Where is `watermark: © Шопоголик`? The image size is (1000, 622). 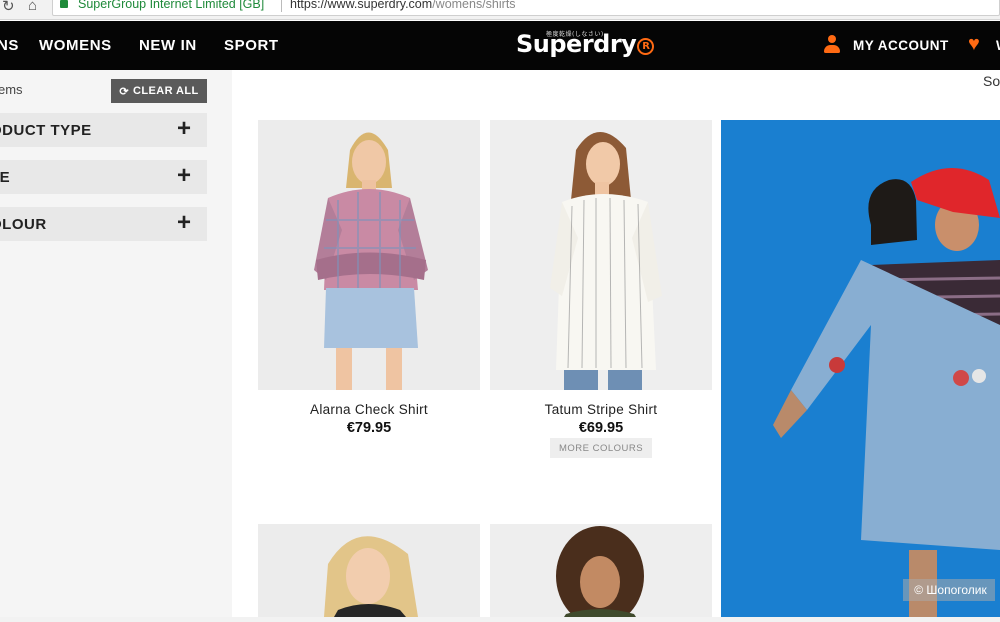
watermark: © Шопоголик is located at coordinates (949, 590).